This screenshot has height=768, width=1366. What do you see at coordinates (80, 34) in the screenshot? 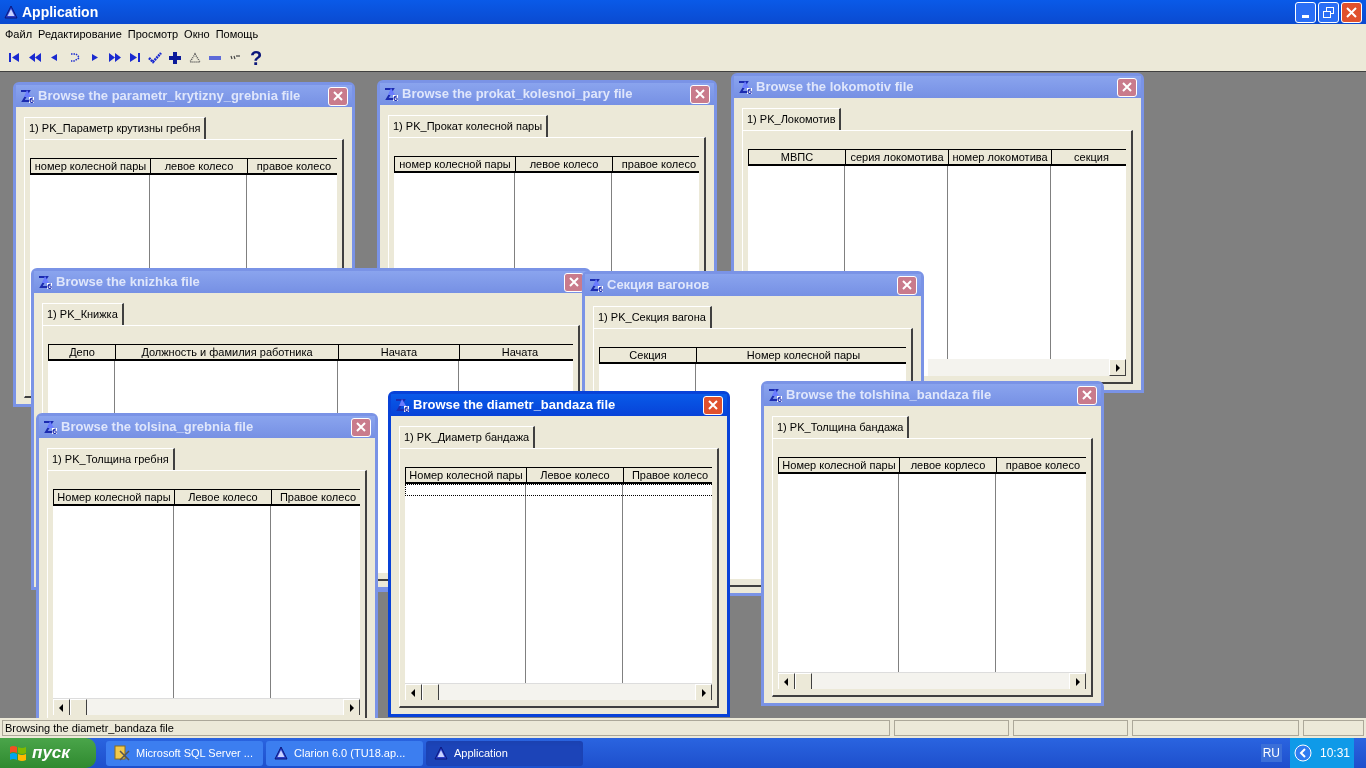
I see `menu-item: Редактирование` at bounding box center [80, 34].